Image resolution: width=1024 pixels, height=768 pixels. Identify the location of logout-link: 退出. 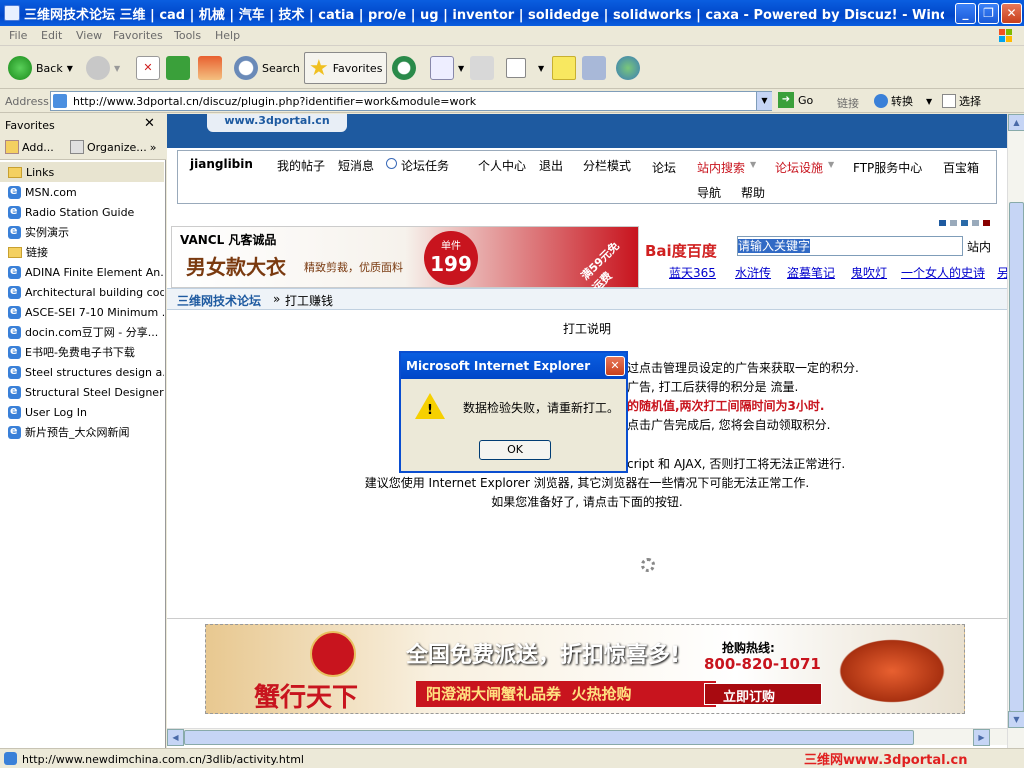
(551, 165).